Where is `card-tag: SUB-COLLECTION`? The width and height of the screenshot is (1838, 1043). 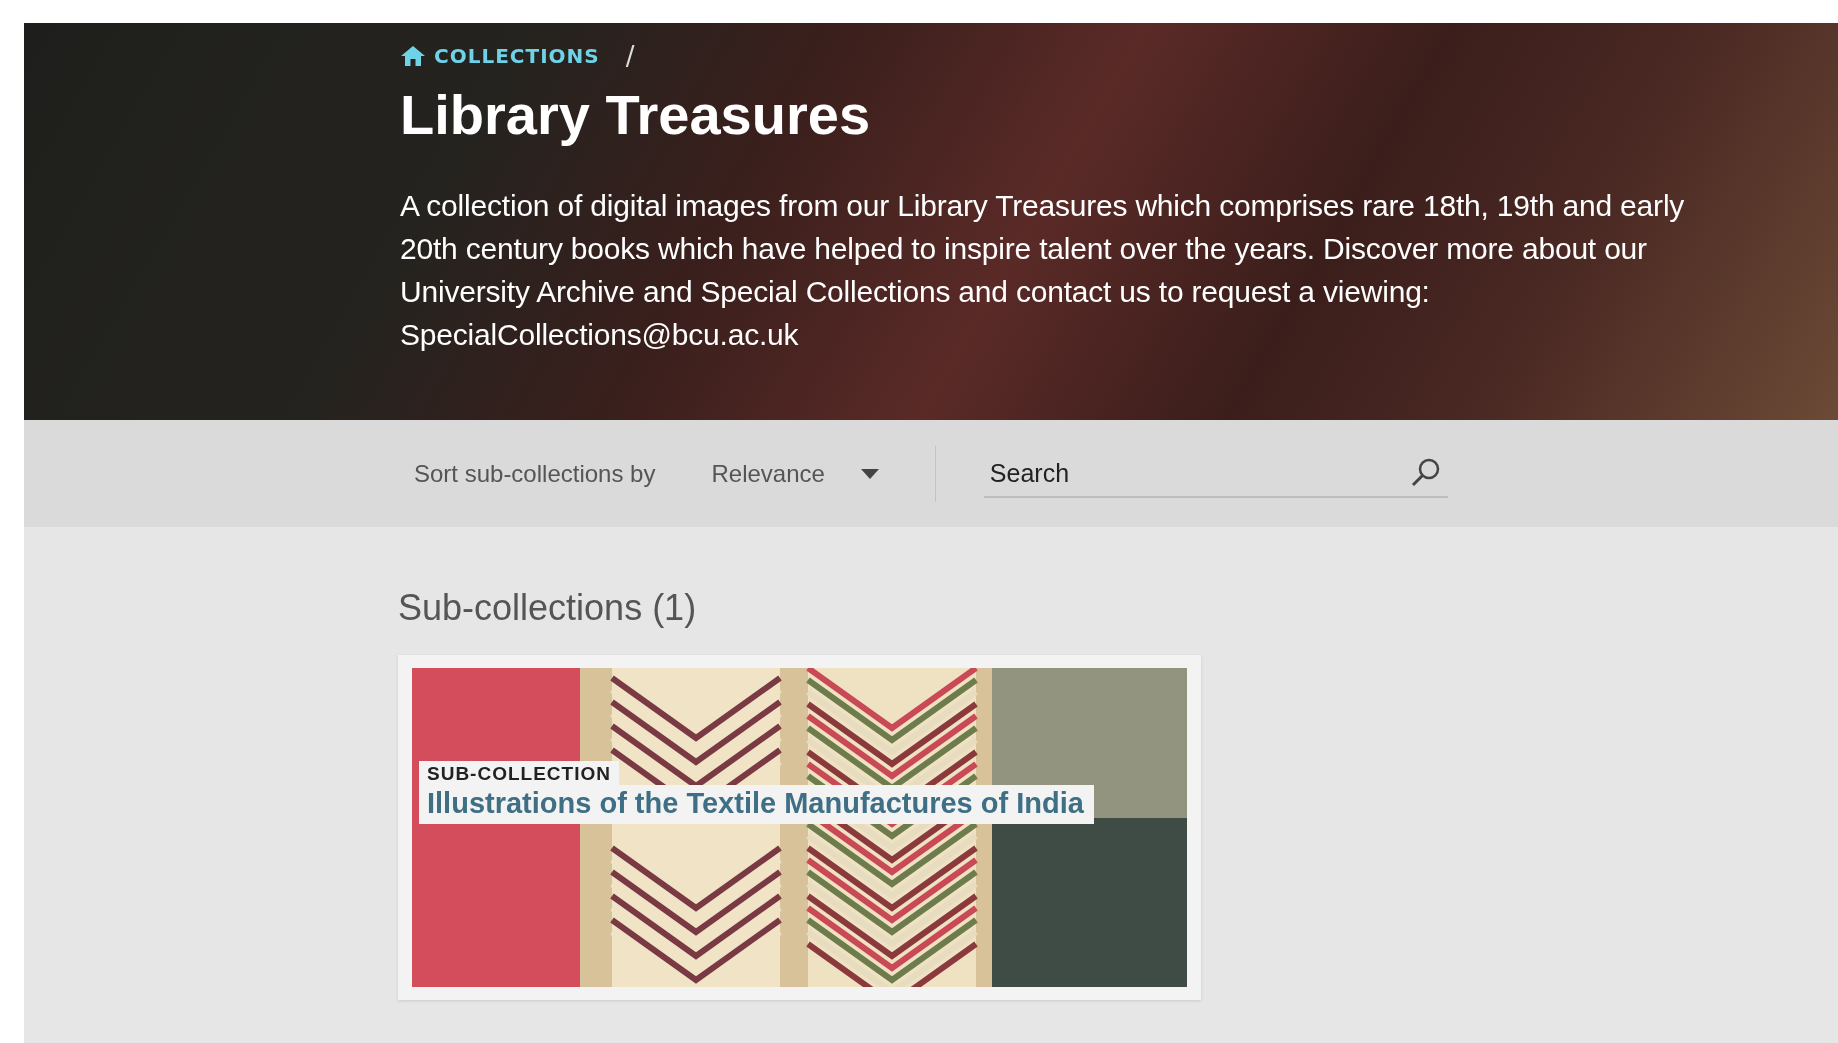 card-tag: SUB-COLLECTION is located at coordinates (519, 773).